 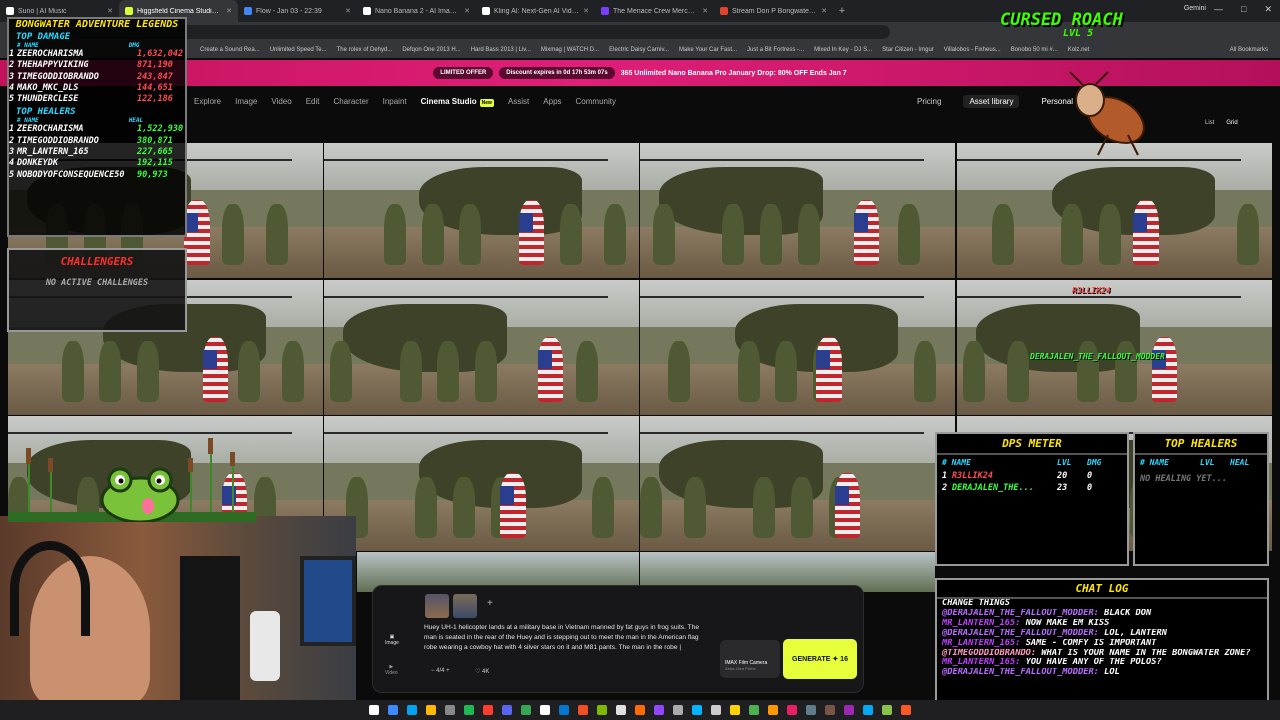 What do you see at coordinates (1231, 123) in the screenshot?
I see `view-grid-button: Grid` at bounding box center [1231, 123].